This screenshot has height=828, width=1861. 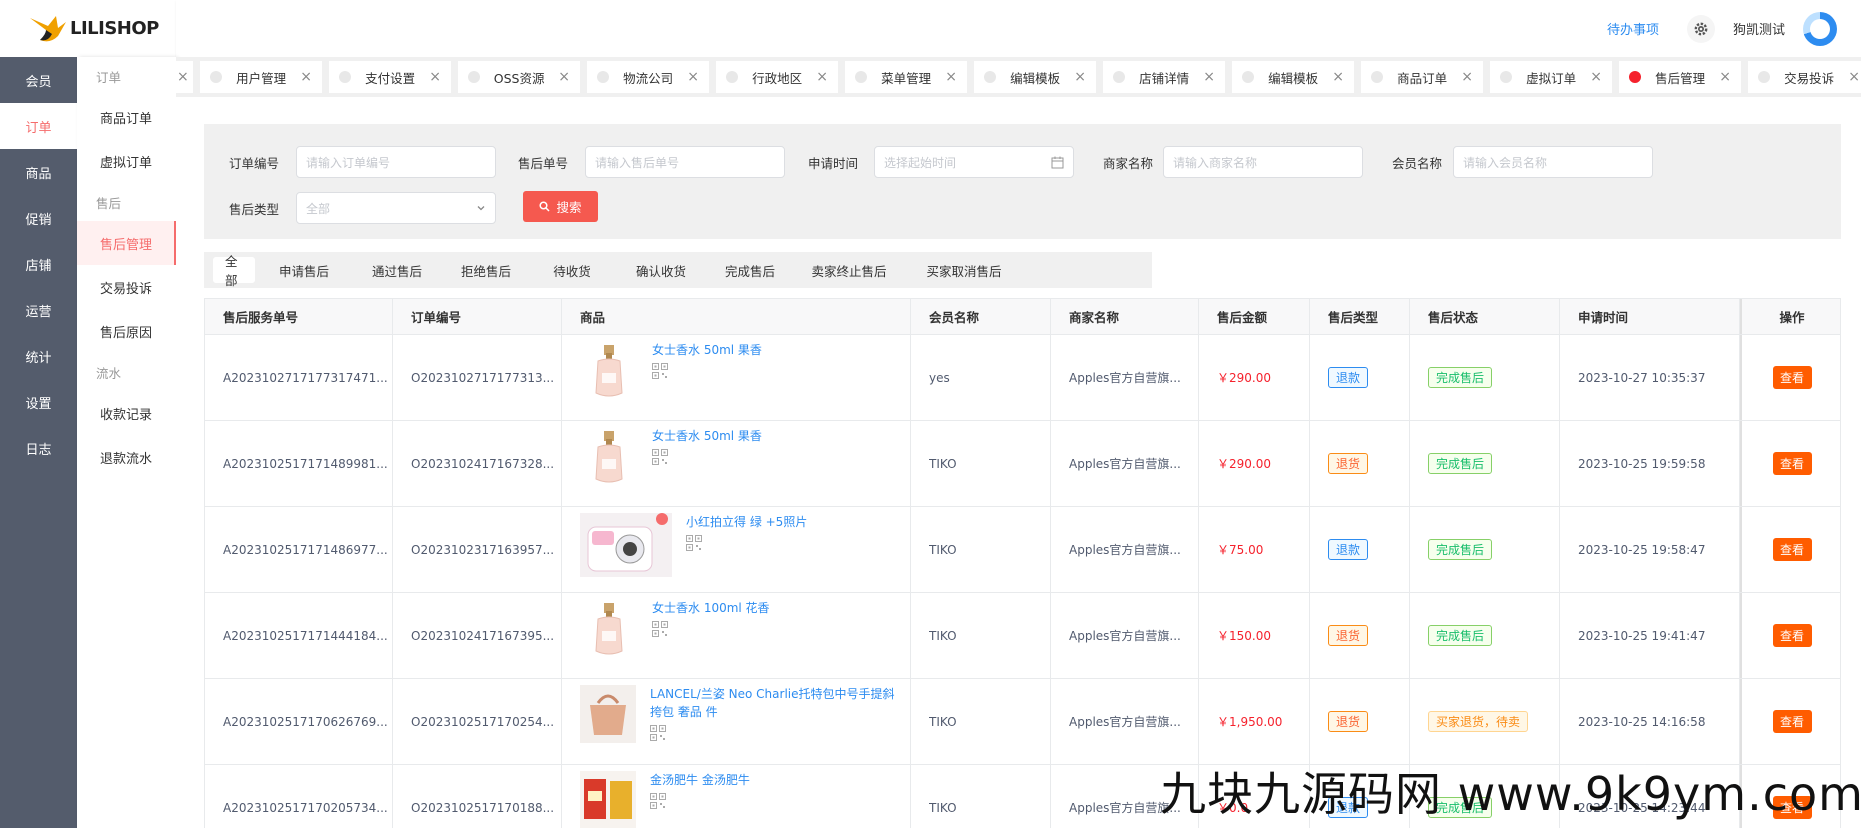 What do you see at coordinates (572, 270) in the screenshot?
I see `status-tab: 待收货` at bounding box center [572, 270].